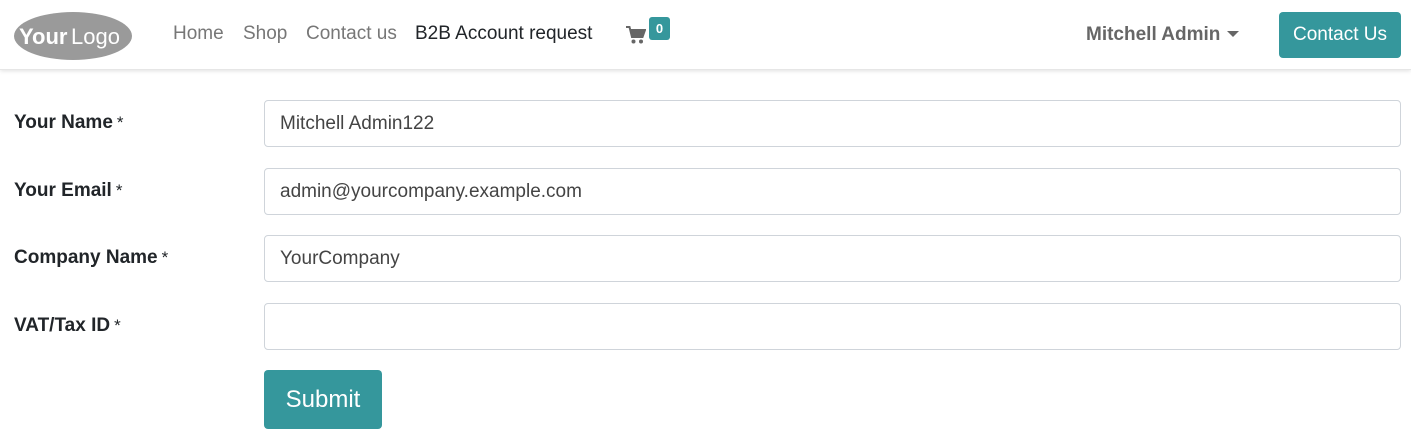 The image size is (1411, 438). I want to click on company-name-input, so click(832, 258).